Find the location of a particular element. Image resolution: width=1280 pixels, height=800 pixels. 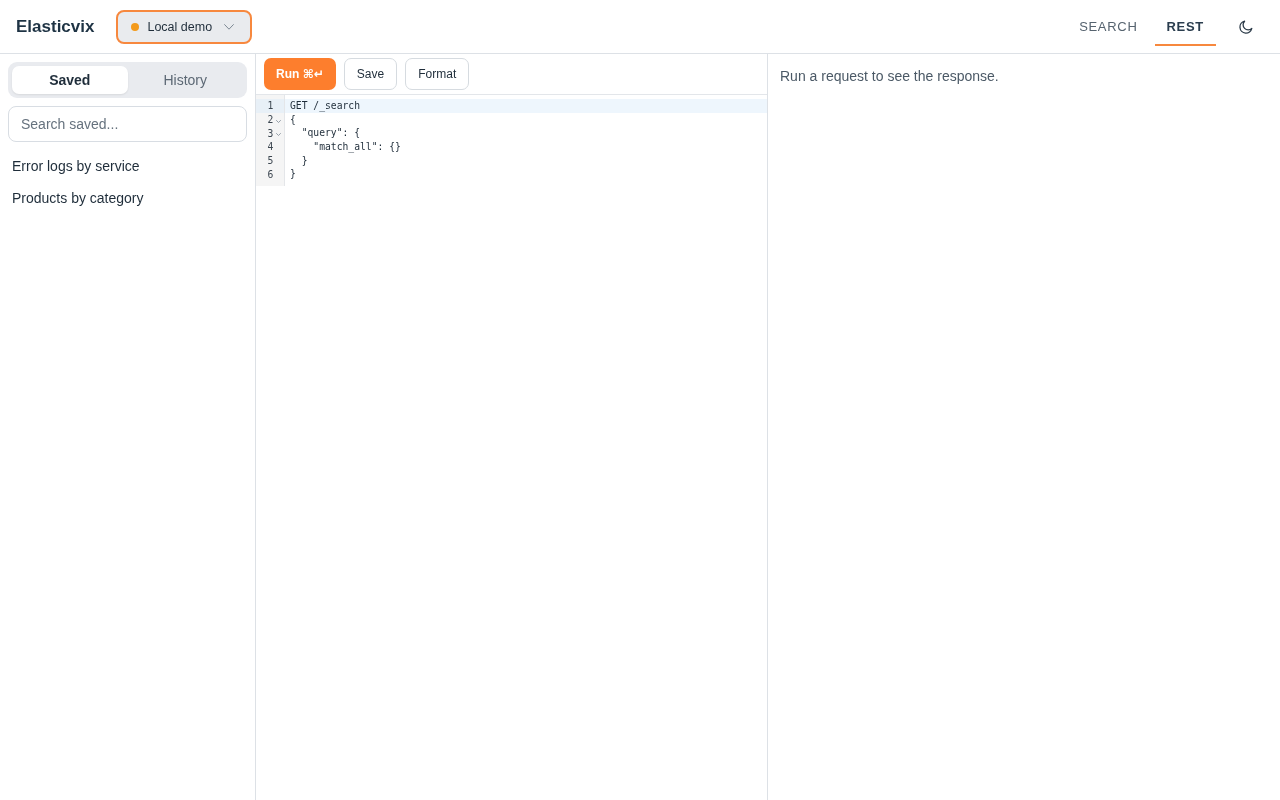

toolbar-button: Format is located at coordinates (437, 74).